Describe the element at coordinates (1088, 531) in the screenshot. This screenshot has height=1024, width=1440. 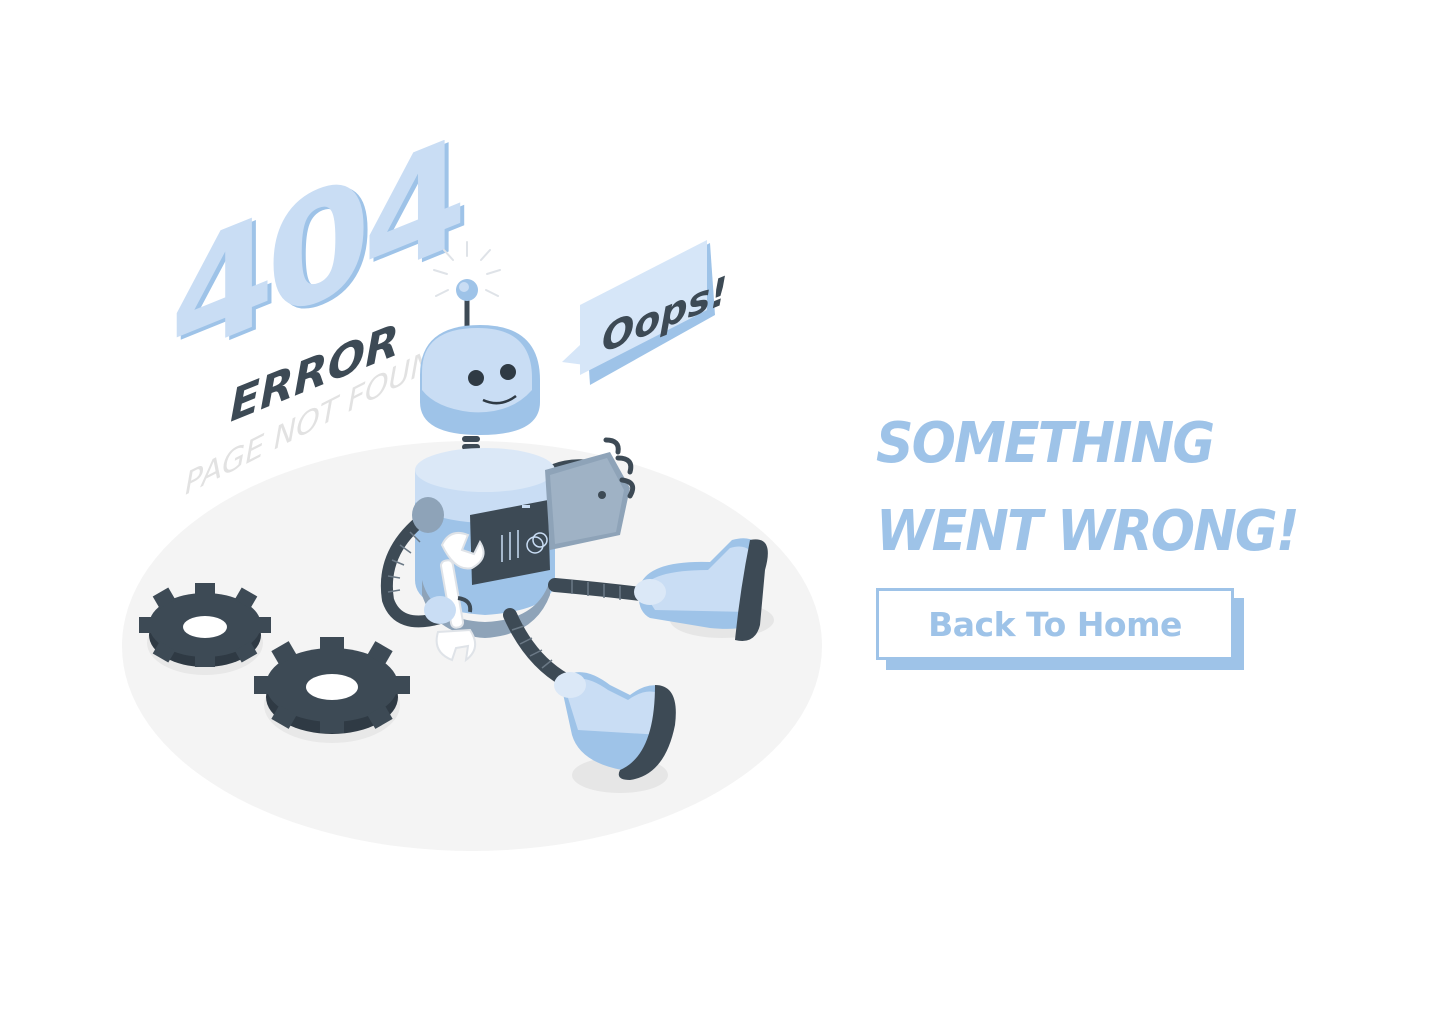
I see `headline-line-2: WENT WRONG!` at that location.